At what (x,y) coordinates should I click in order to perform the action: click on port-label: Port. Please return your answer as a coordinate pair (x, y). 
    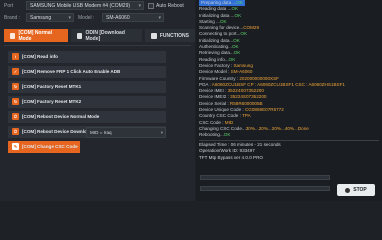
    Looking at the image, I should click on (9, 5).